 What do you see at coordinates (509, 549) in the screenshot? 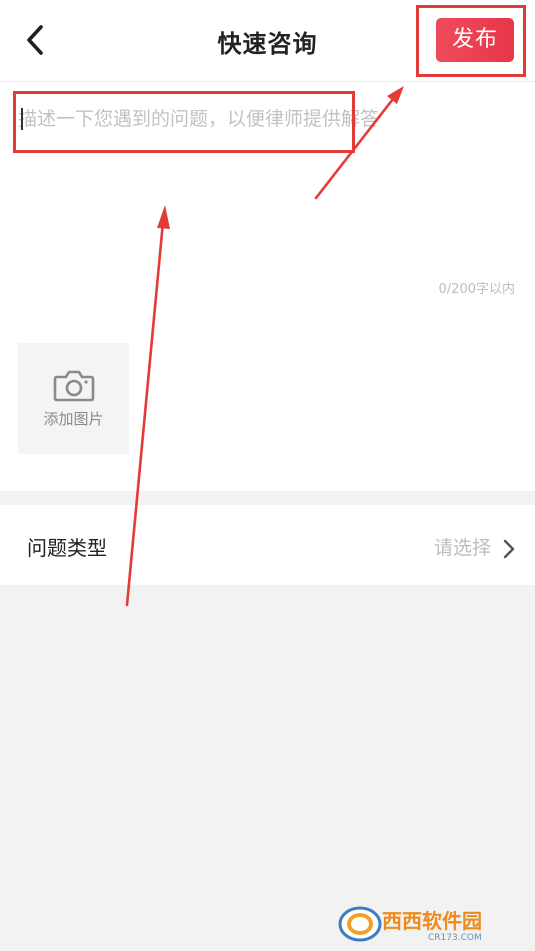
I see `chevron-right-icon` at bounding box center [509, 549].